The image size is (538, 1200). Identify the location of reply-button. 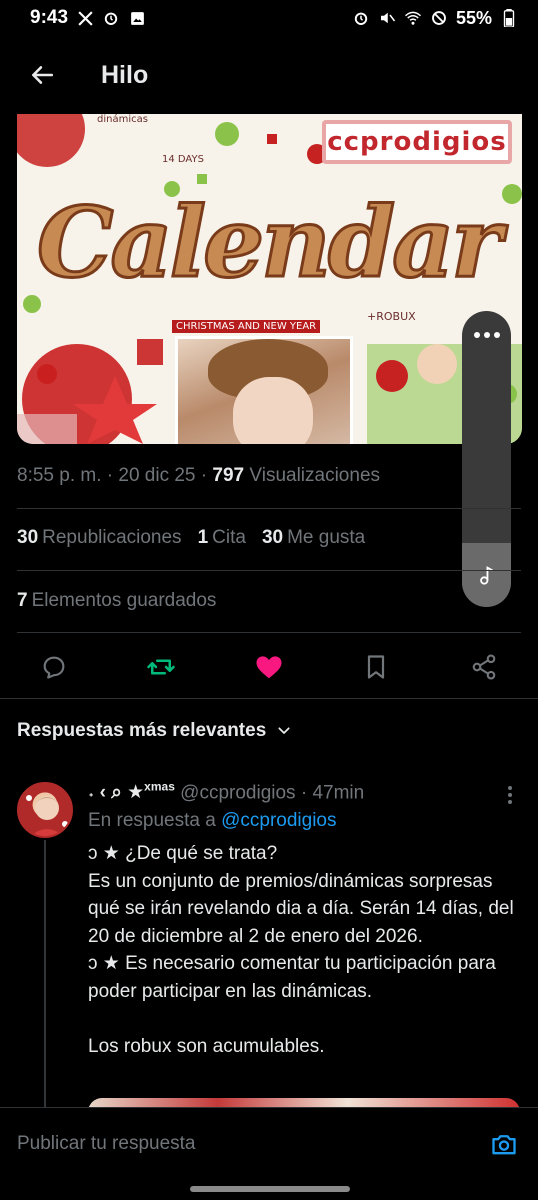
(54, 667).